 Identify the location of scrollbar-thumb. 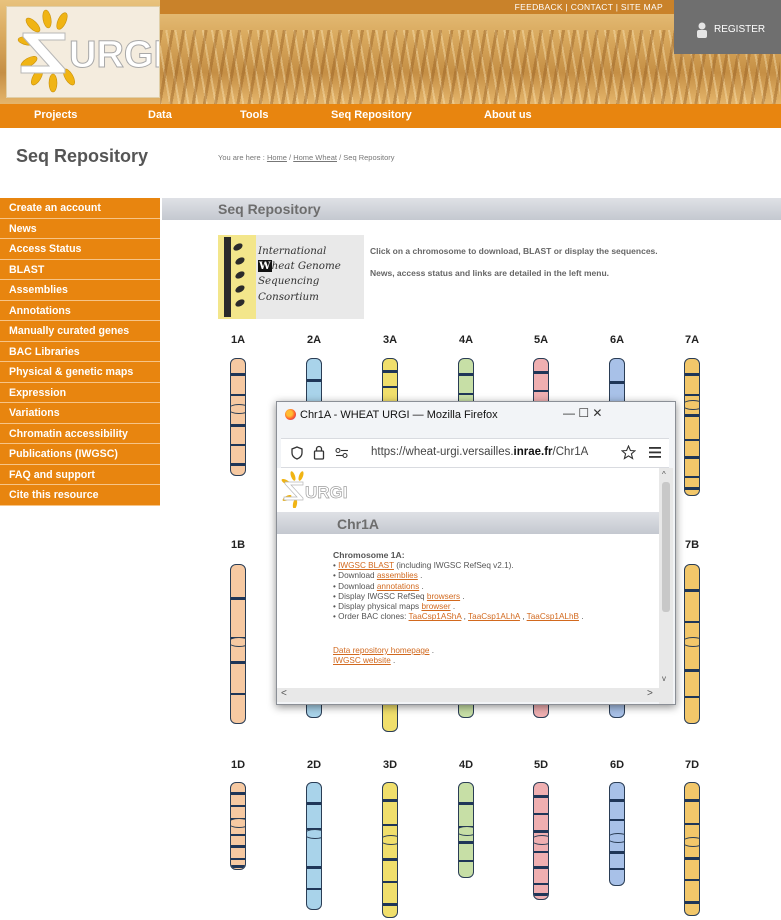
(666, 547).